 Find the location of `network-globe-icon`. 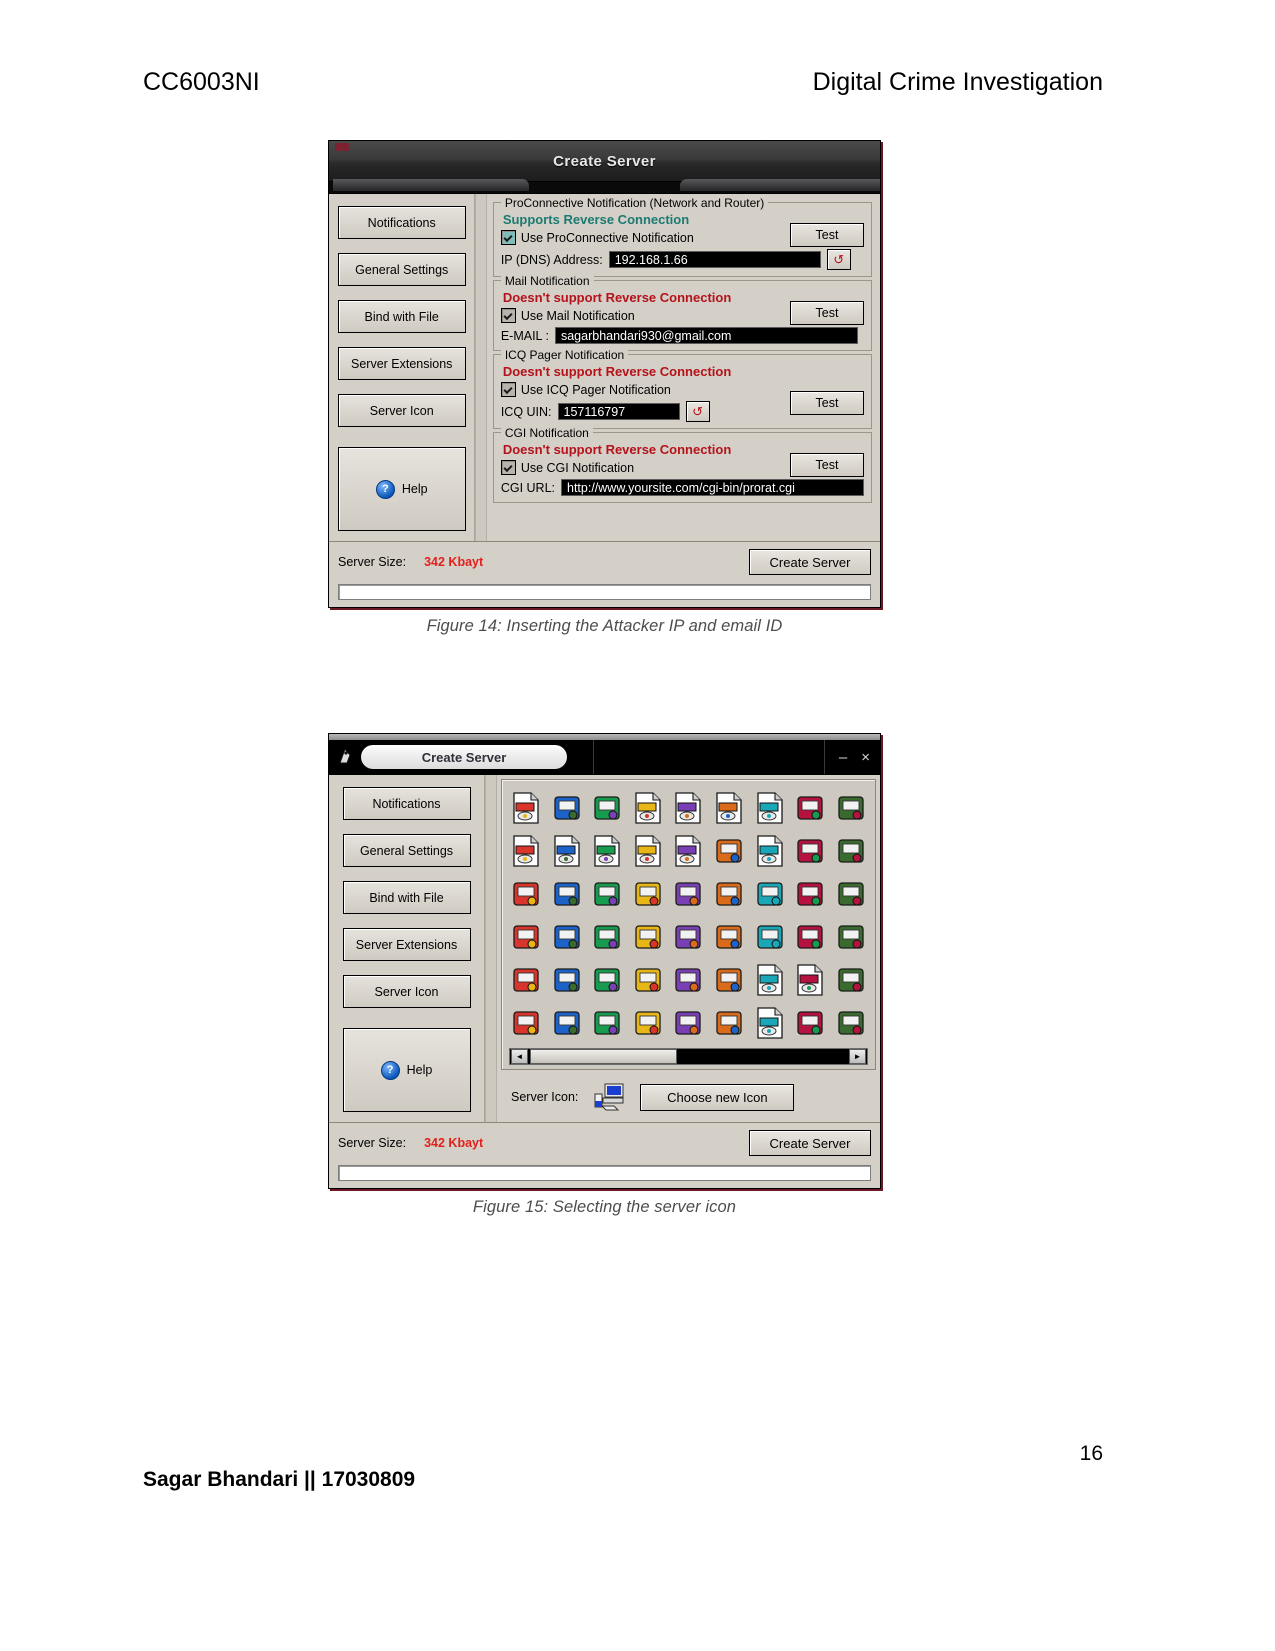

network-globe-icon is located at coordinates (769, 894).